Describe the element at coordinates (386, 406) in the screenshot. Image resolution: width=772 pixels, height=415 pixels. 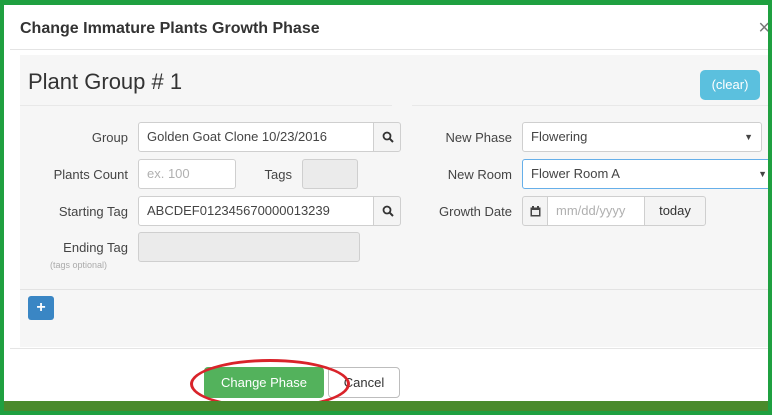
I see `bottom-bar` at that location.